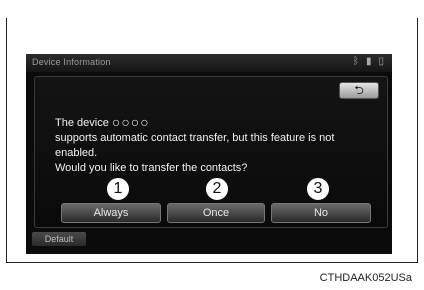 The width and height of the screenshot is (424, 290). What do you see at coordinates (118, 189) in the screenshot?
I see `callout-1: 1` at bounding box center [118, 189].